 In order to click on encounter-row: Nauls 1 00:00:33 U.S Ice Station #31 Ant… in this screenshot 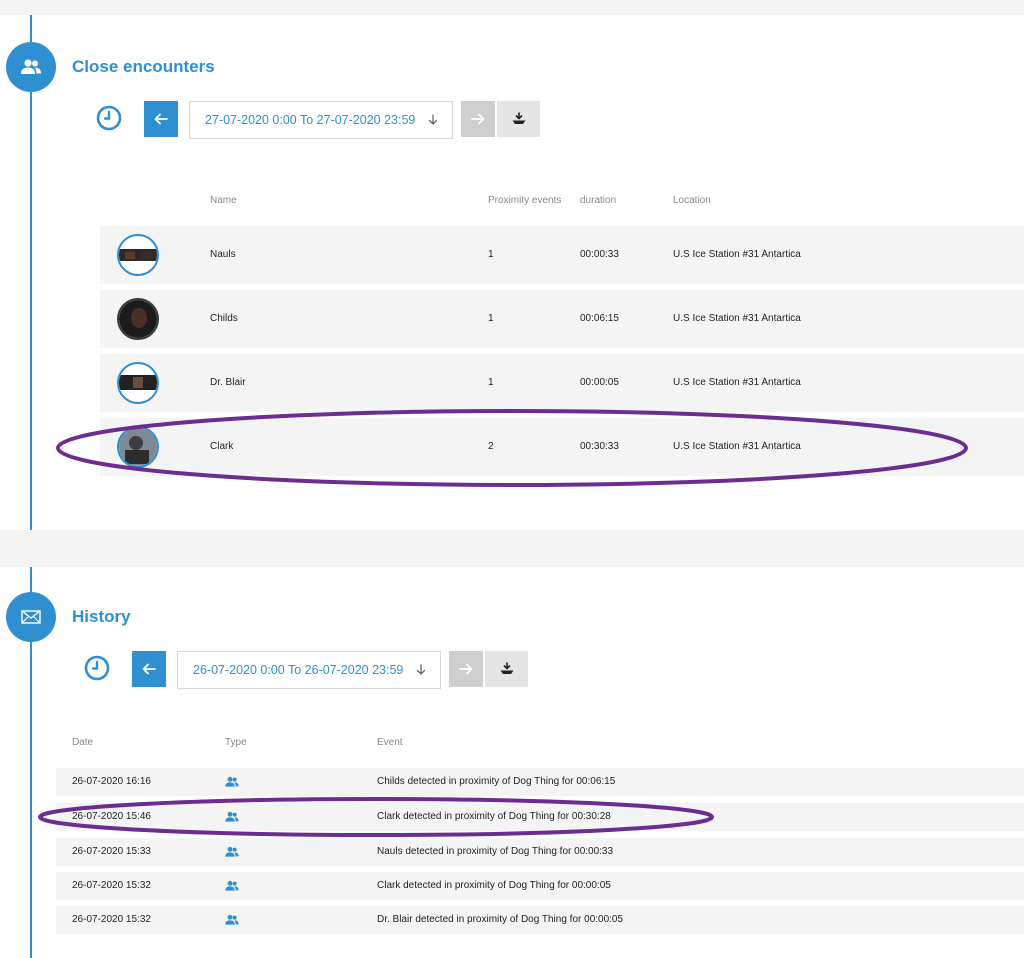, I will do `click(562, 255)`.